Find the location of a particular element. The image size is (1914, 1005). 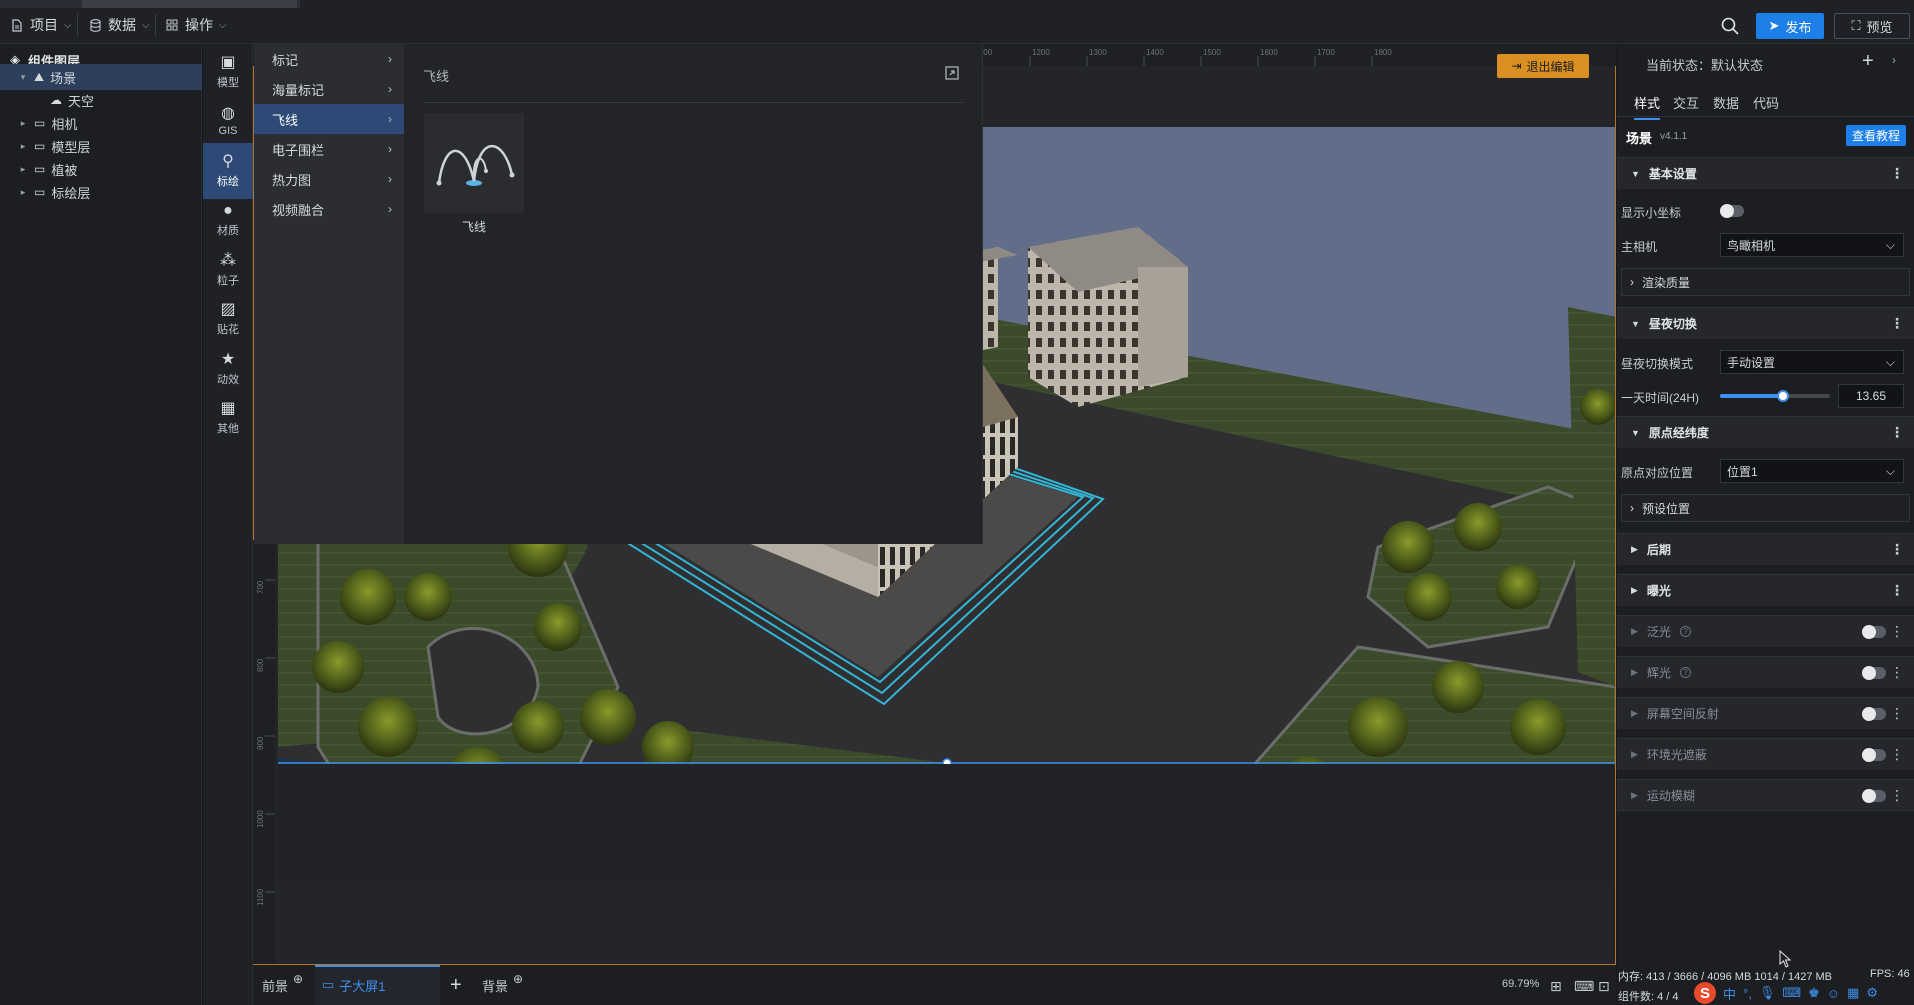

add-screen-button: + is located at coordinates (456, 985).